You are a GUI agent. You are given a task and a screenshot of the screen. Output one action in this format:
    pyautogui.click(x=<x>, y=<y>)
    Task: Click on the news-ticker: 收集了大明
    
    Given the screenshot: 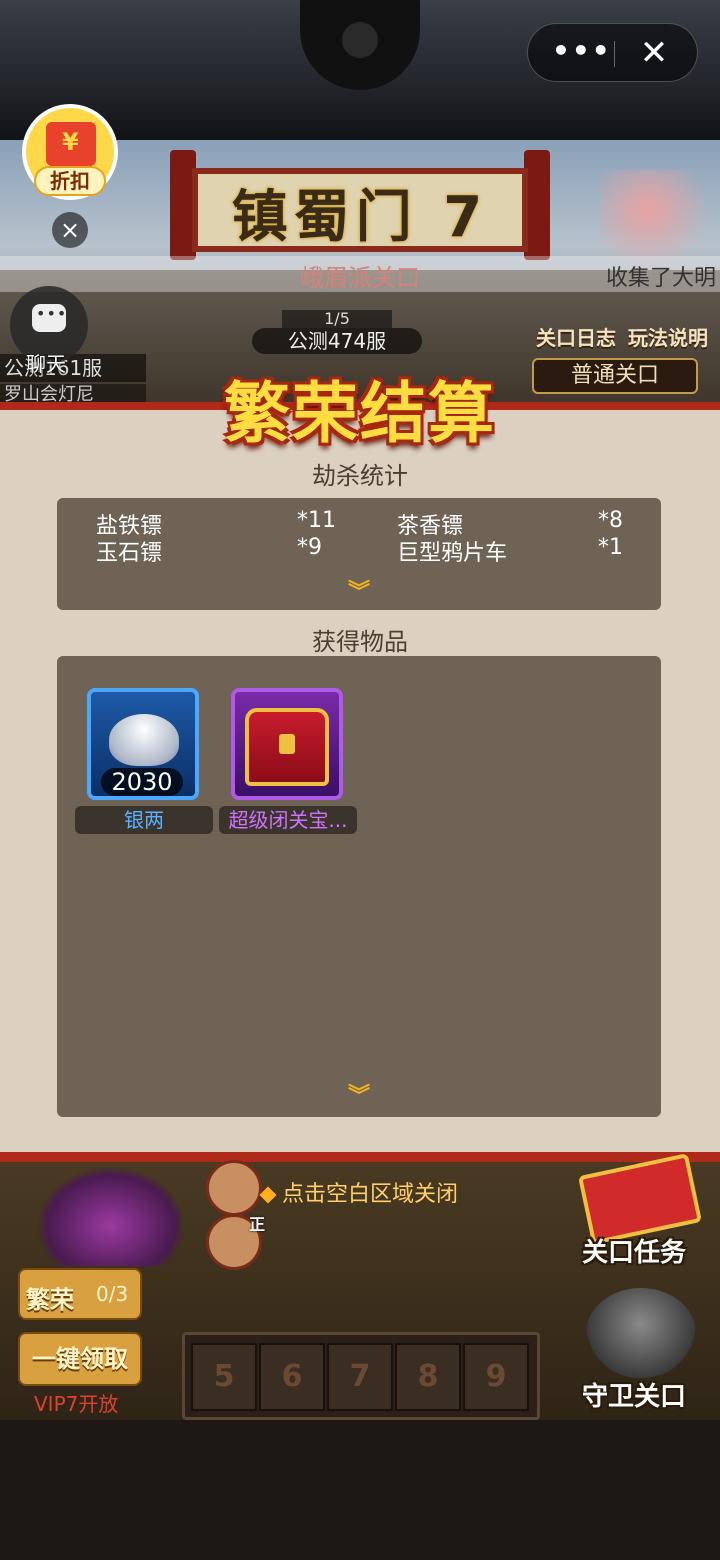 What is the action you would take?
    pyautogui.click(x=360, y=274)
    